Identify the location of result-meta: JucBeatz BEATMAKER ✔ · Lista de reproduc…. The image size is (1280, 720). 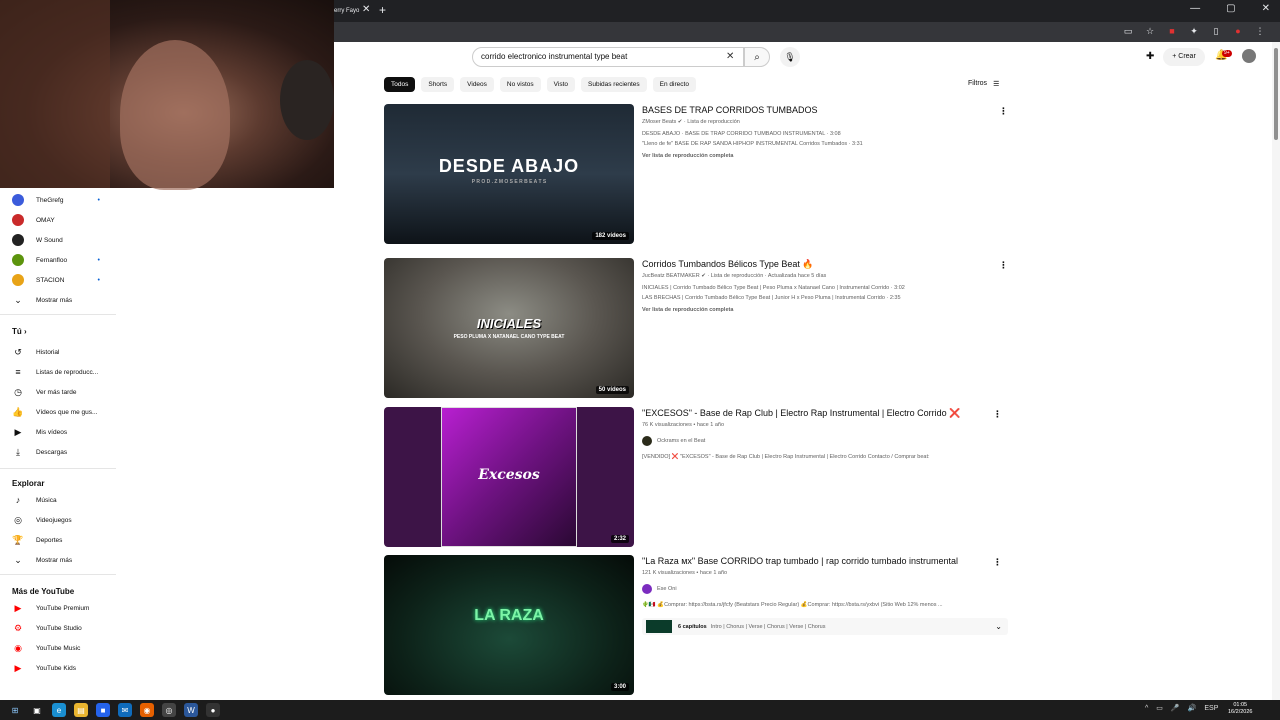
(822, 276).